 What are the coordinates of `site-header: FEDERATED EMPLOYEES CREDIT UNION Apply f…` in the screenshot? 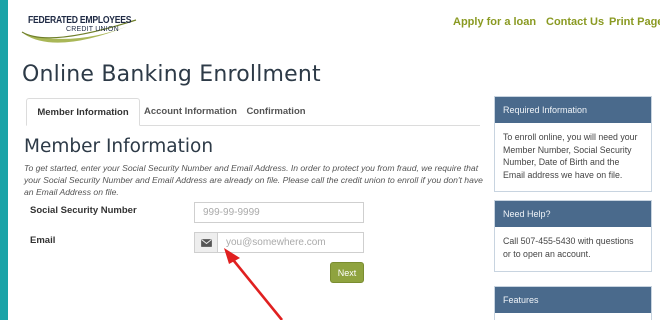 It's located at (334, 24).